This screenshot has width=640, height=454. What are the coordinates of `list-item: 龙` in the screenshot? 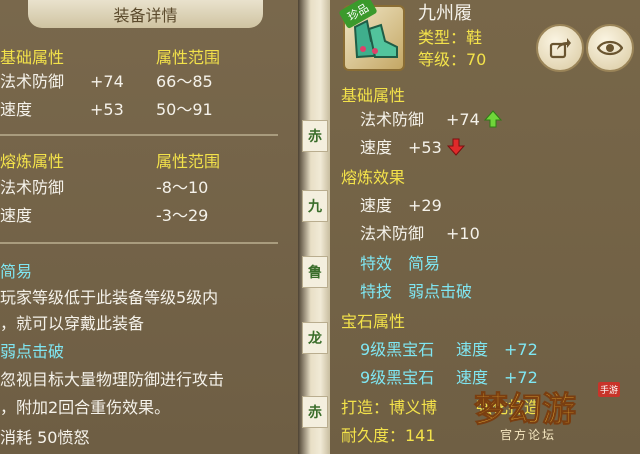 It's located at (315, 338).